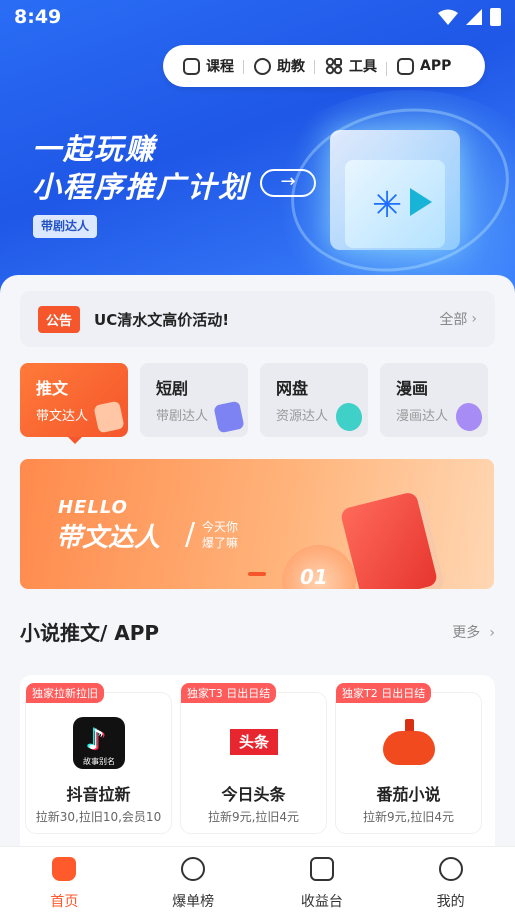 The width and height of the screenshot is (515, 917). Describe the element at coordinates (108, 538) in the screenshot. I see `banner-headline: 带文达人` at that location.